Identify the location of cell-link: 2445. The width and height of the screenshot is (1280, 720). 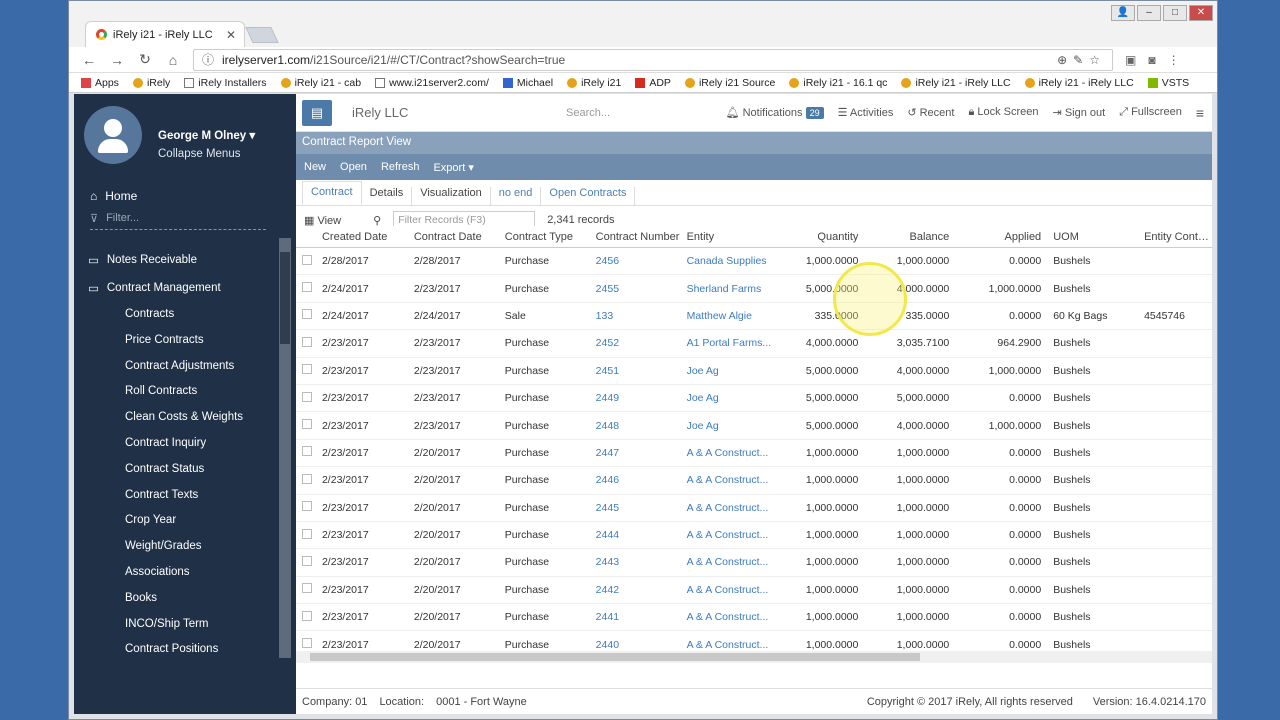
(637, 508).